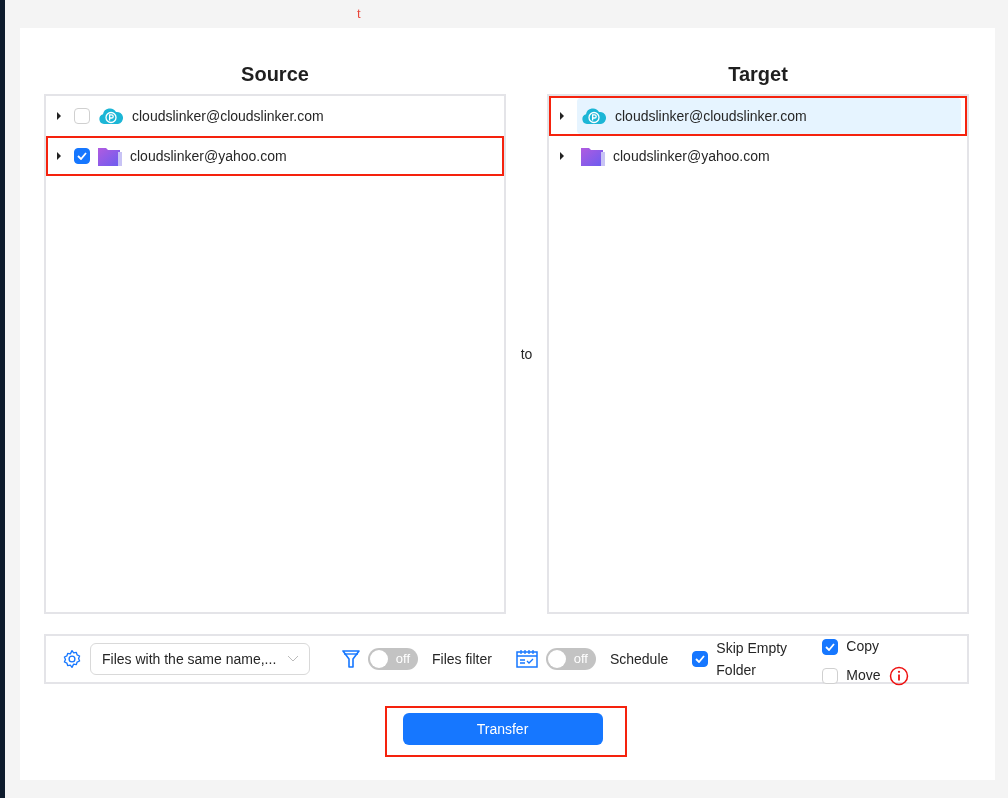 The height and width of the screenshot is (798, 1008). I want to click on info-icon, so click(898, 675).